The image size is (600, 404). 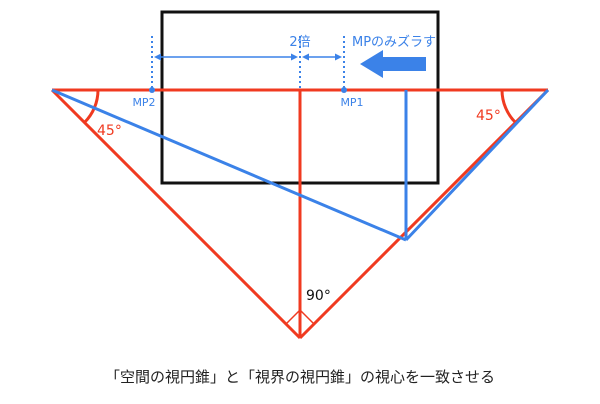 I want to click on mp2-label: MP2, so click(x=143, y=102).